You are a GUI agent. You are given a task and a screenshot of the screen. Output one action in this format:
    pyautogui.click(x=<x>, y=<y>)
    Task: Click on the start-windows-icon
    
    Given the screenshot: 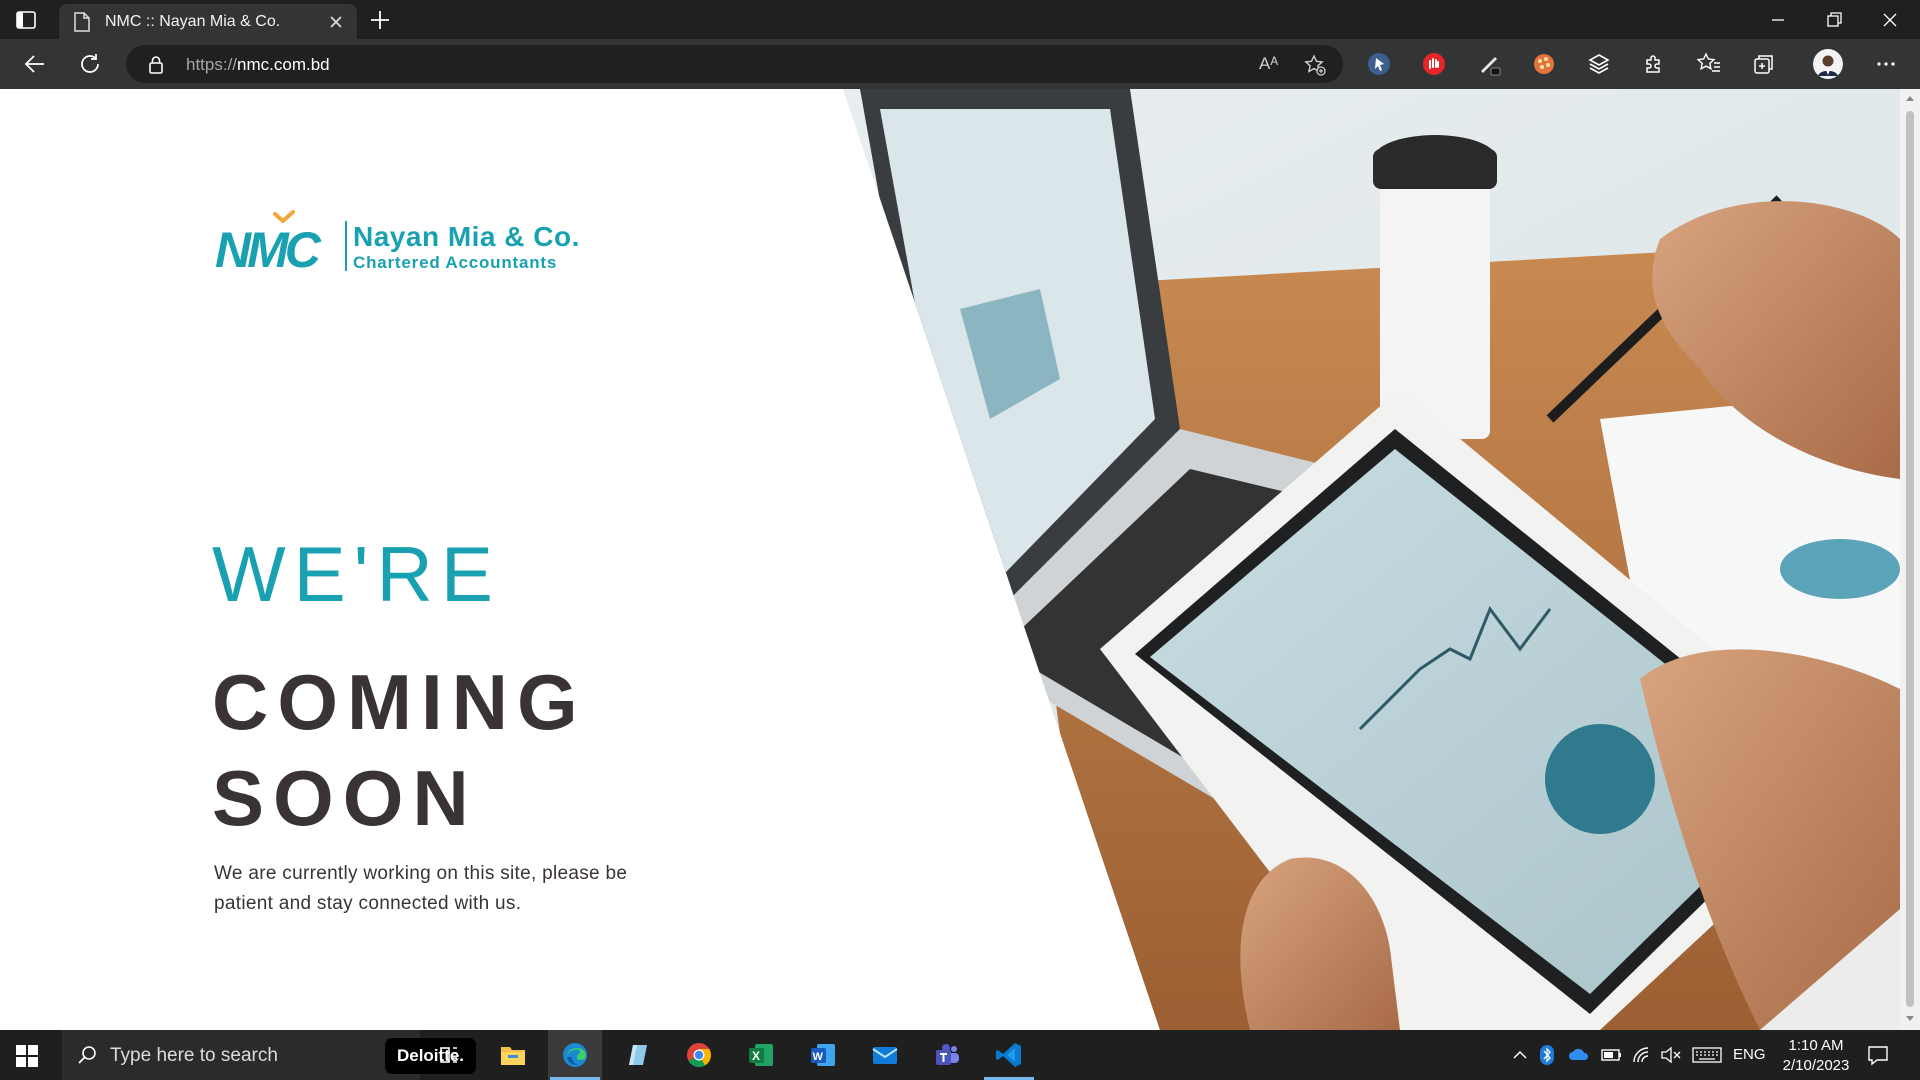 What is the action you would take?
    pyautogui.click(x=27, y=1058)
    